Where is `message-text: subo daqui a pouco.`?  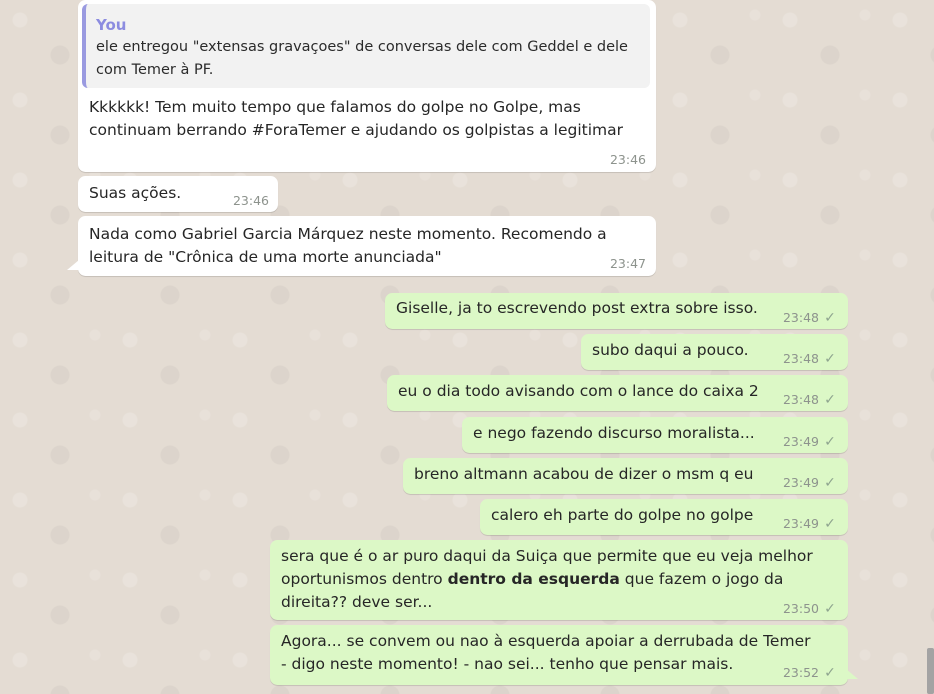 message-text: subo daqui a pouco. is located at coordinates (670, 350).